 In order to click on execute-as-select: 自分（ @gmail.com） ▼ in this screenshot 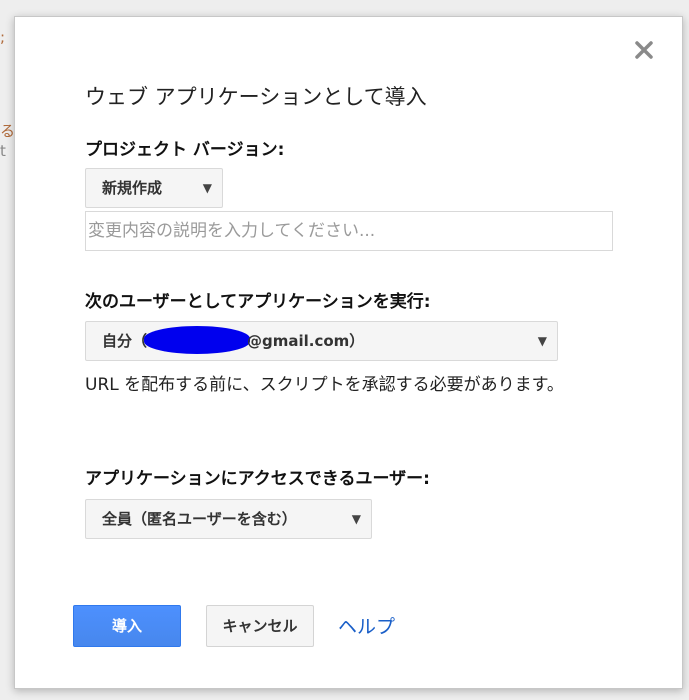, I will do `click(321, 341)`.